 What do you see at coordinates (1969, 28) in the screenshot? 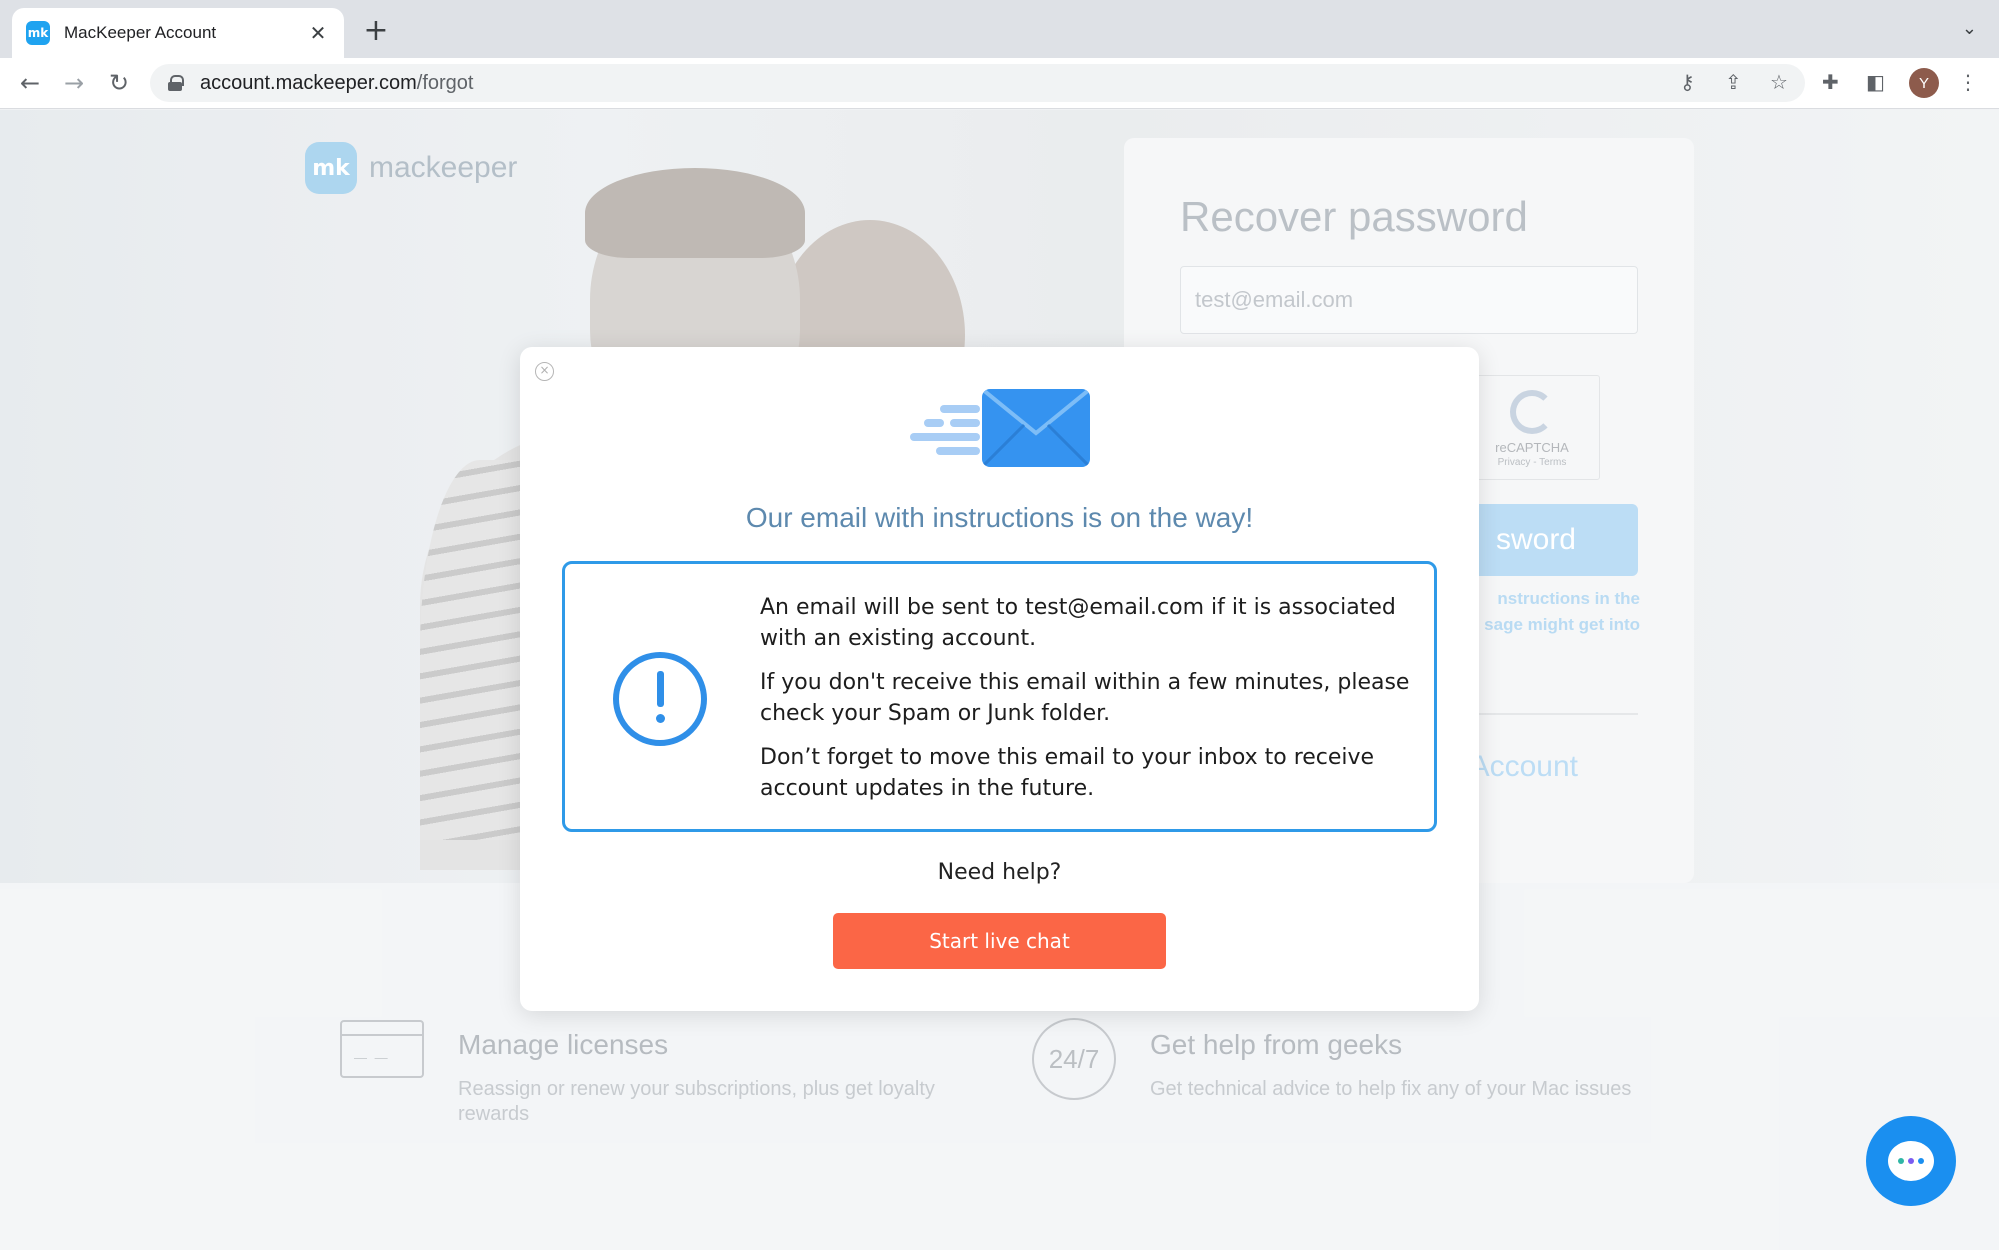
I see `tab-search-chevron-icon: ⌄` at bounding box center [1969, 28].